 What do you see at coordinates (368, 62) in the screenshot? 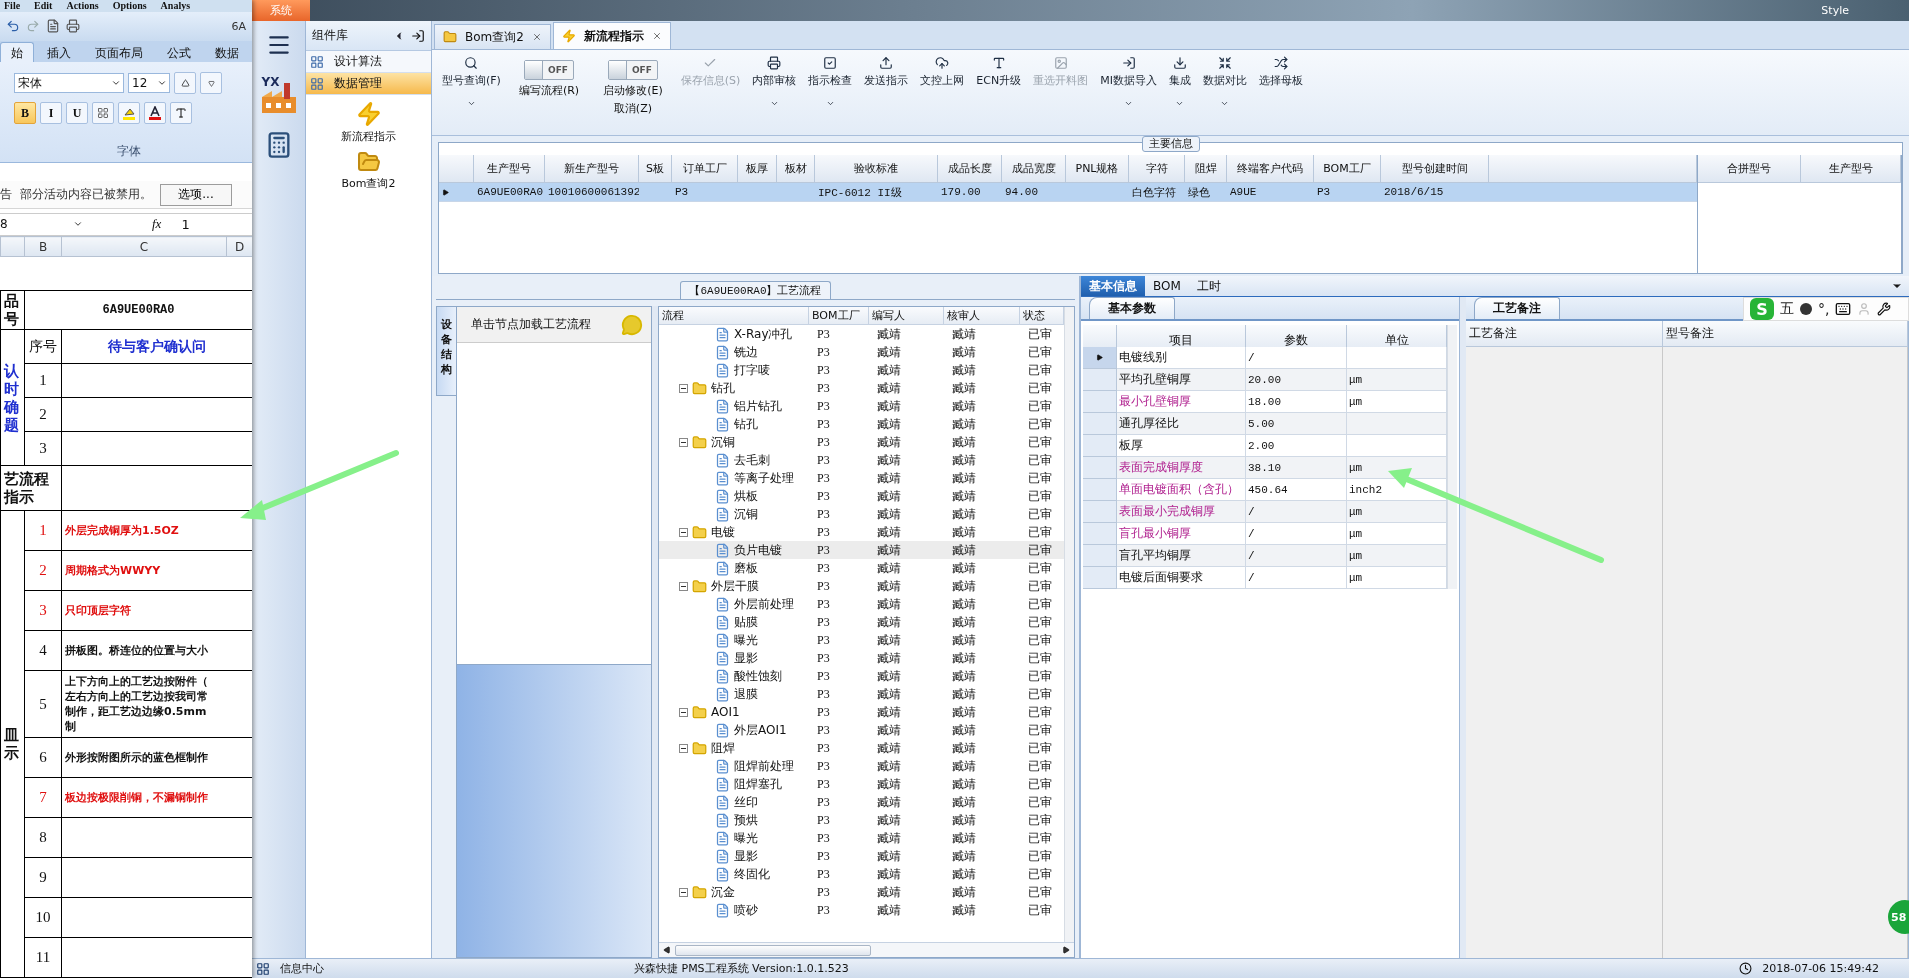
I see `library-item: 设计算法` at bounding box center [368, 62].